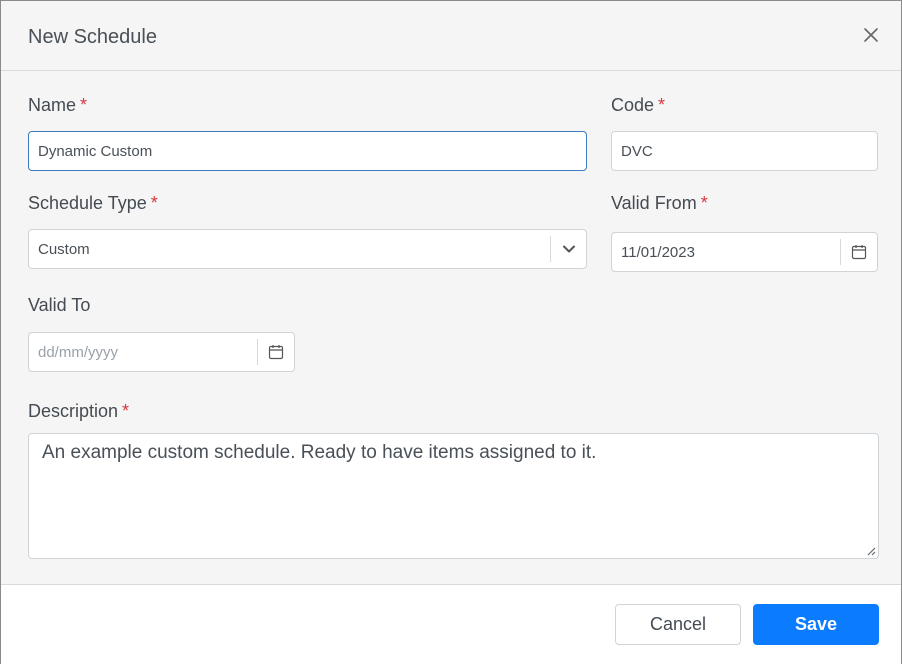  Describe the element at coordinates (451, 624) in the screenshot. I see `dialog-footer: Cancel Save` at that location.